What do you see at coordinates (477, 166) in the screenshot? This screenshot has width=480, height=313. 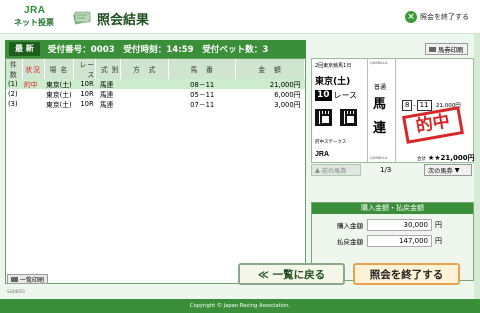 I see `scrollbar-track` at bounding box center [477, 166].